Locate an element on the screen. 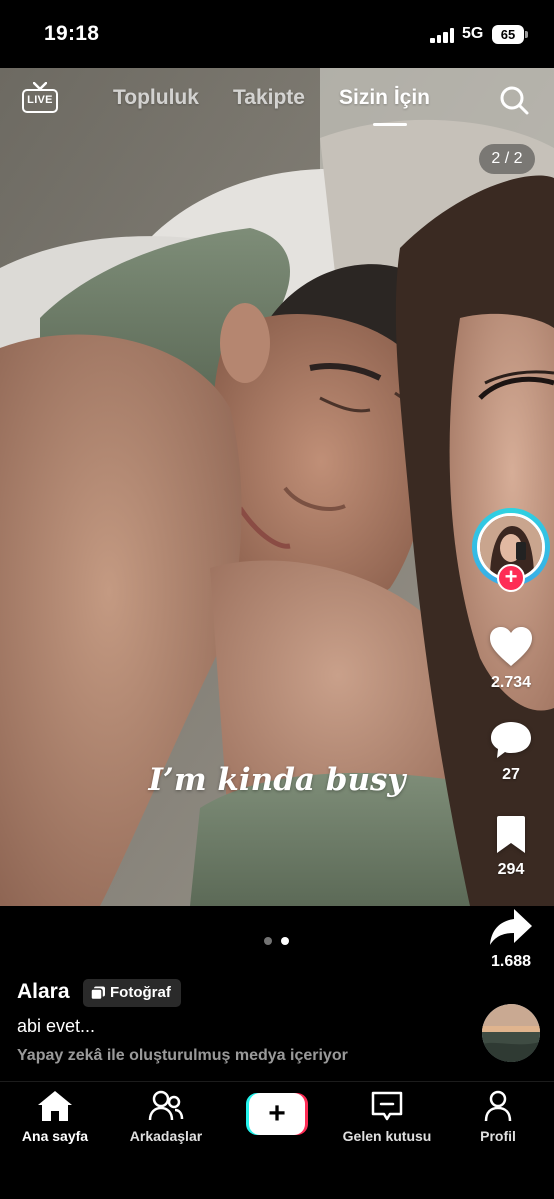 Image resolution: width=554 pixels, height=1199 pixels. live-label: LIVE is located at coordinates (40, 101).